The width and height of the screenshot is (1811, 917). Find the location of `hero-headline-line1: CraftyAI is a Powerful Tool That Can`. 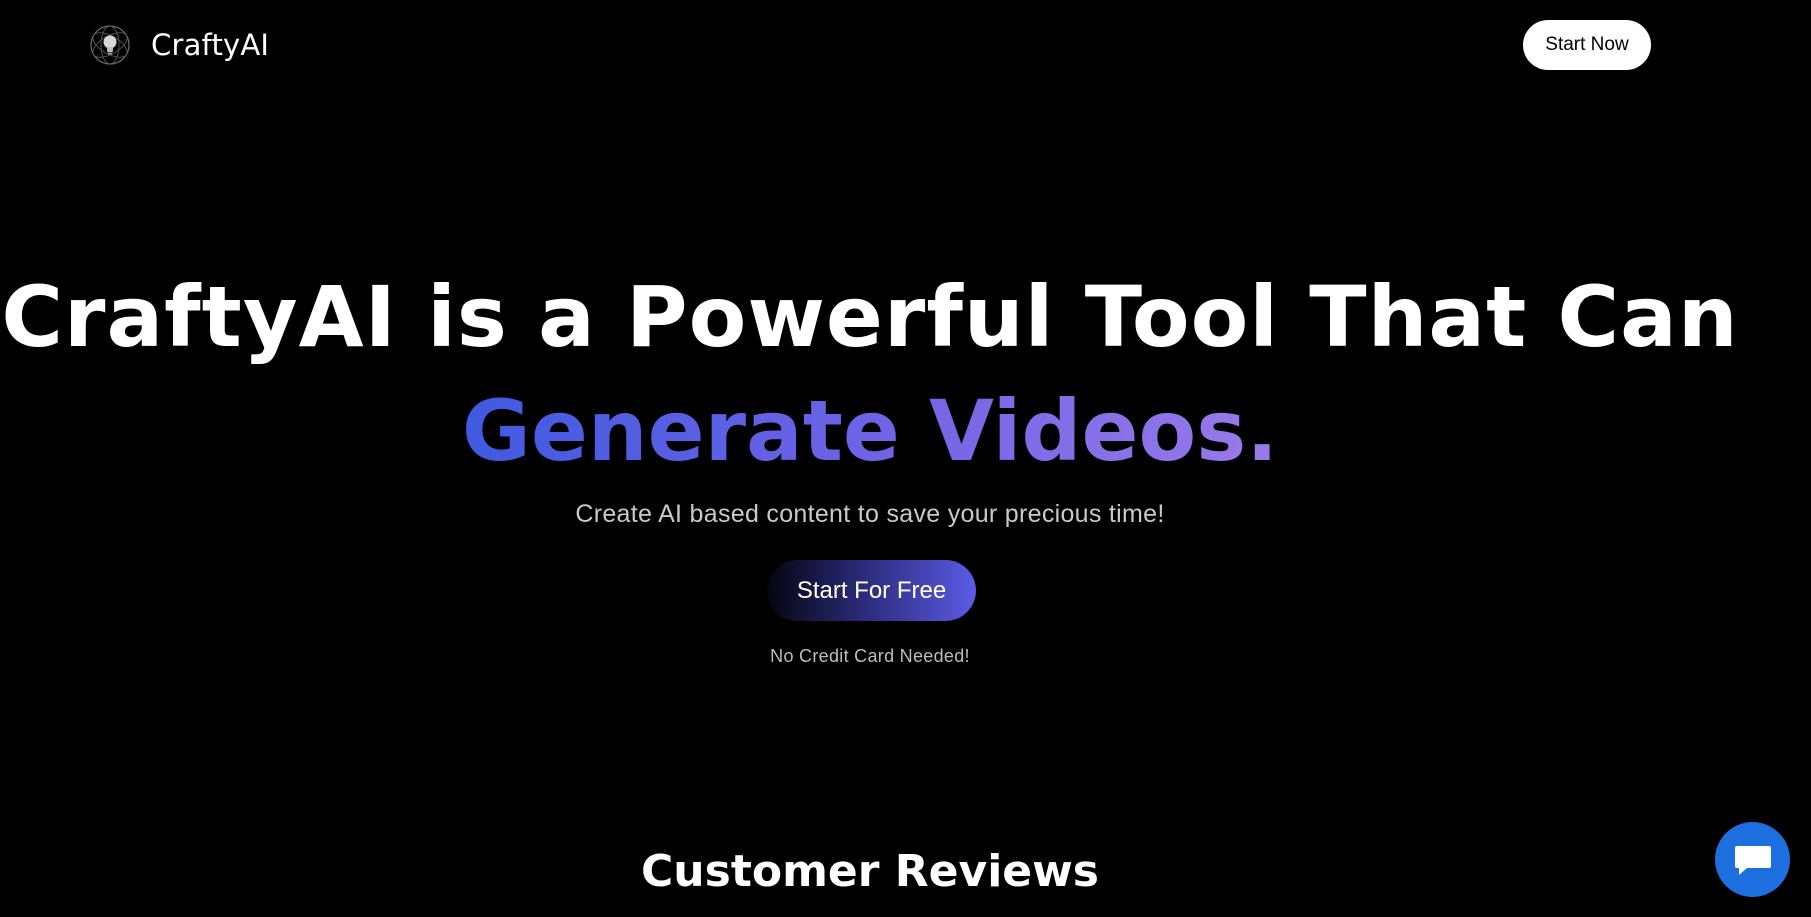

hero-headline-line1: CraftyAI is a Powerful Tool That Can is located at coordinates (870, 317).